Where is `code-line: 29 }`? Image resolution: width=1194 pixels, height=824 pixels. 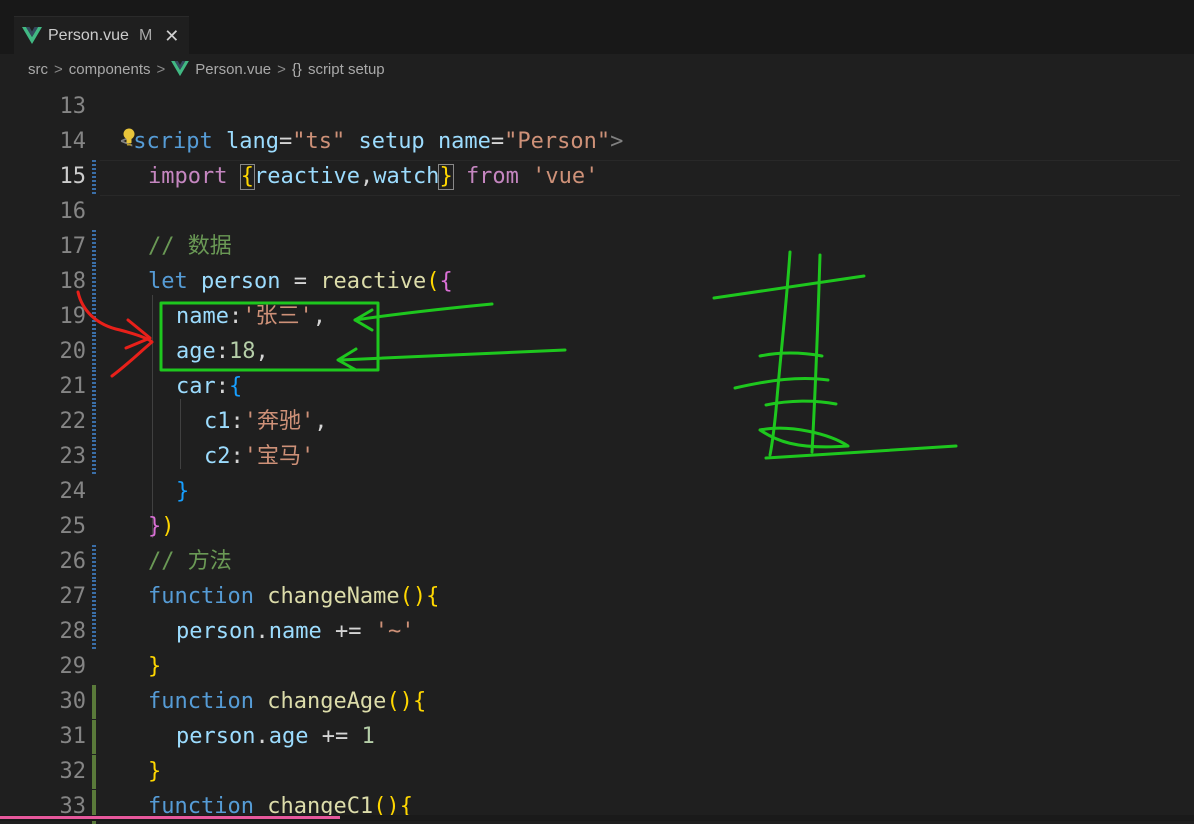
code-line: 29 } is located at coordinates (597, 667).